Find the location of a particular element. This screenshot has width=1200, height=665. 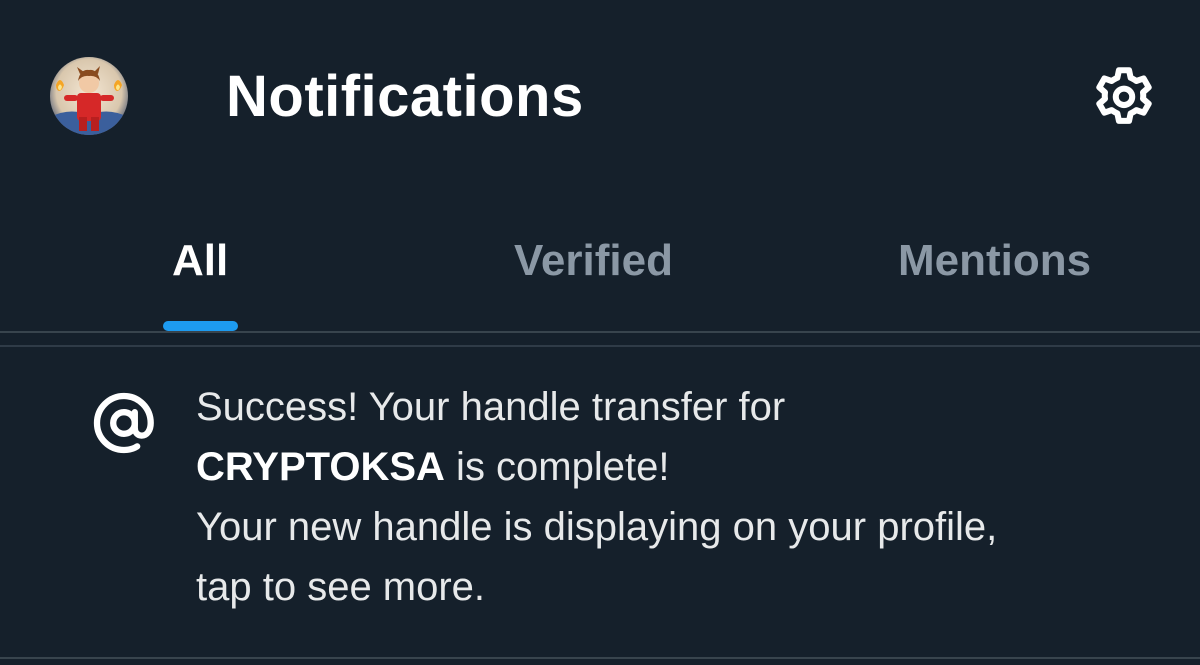

message-line-1: Success! Your handle transfer for is located at coordinates (491, 407).